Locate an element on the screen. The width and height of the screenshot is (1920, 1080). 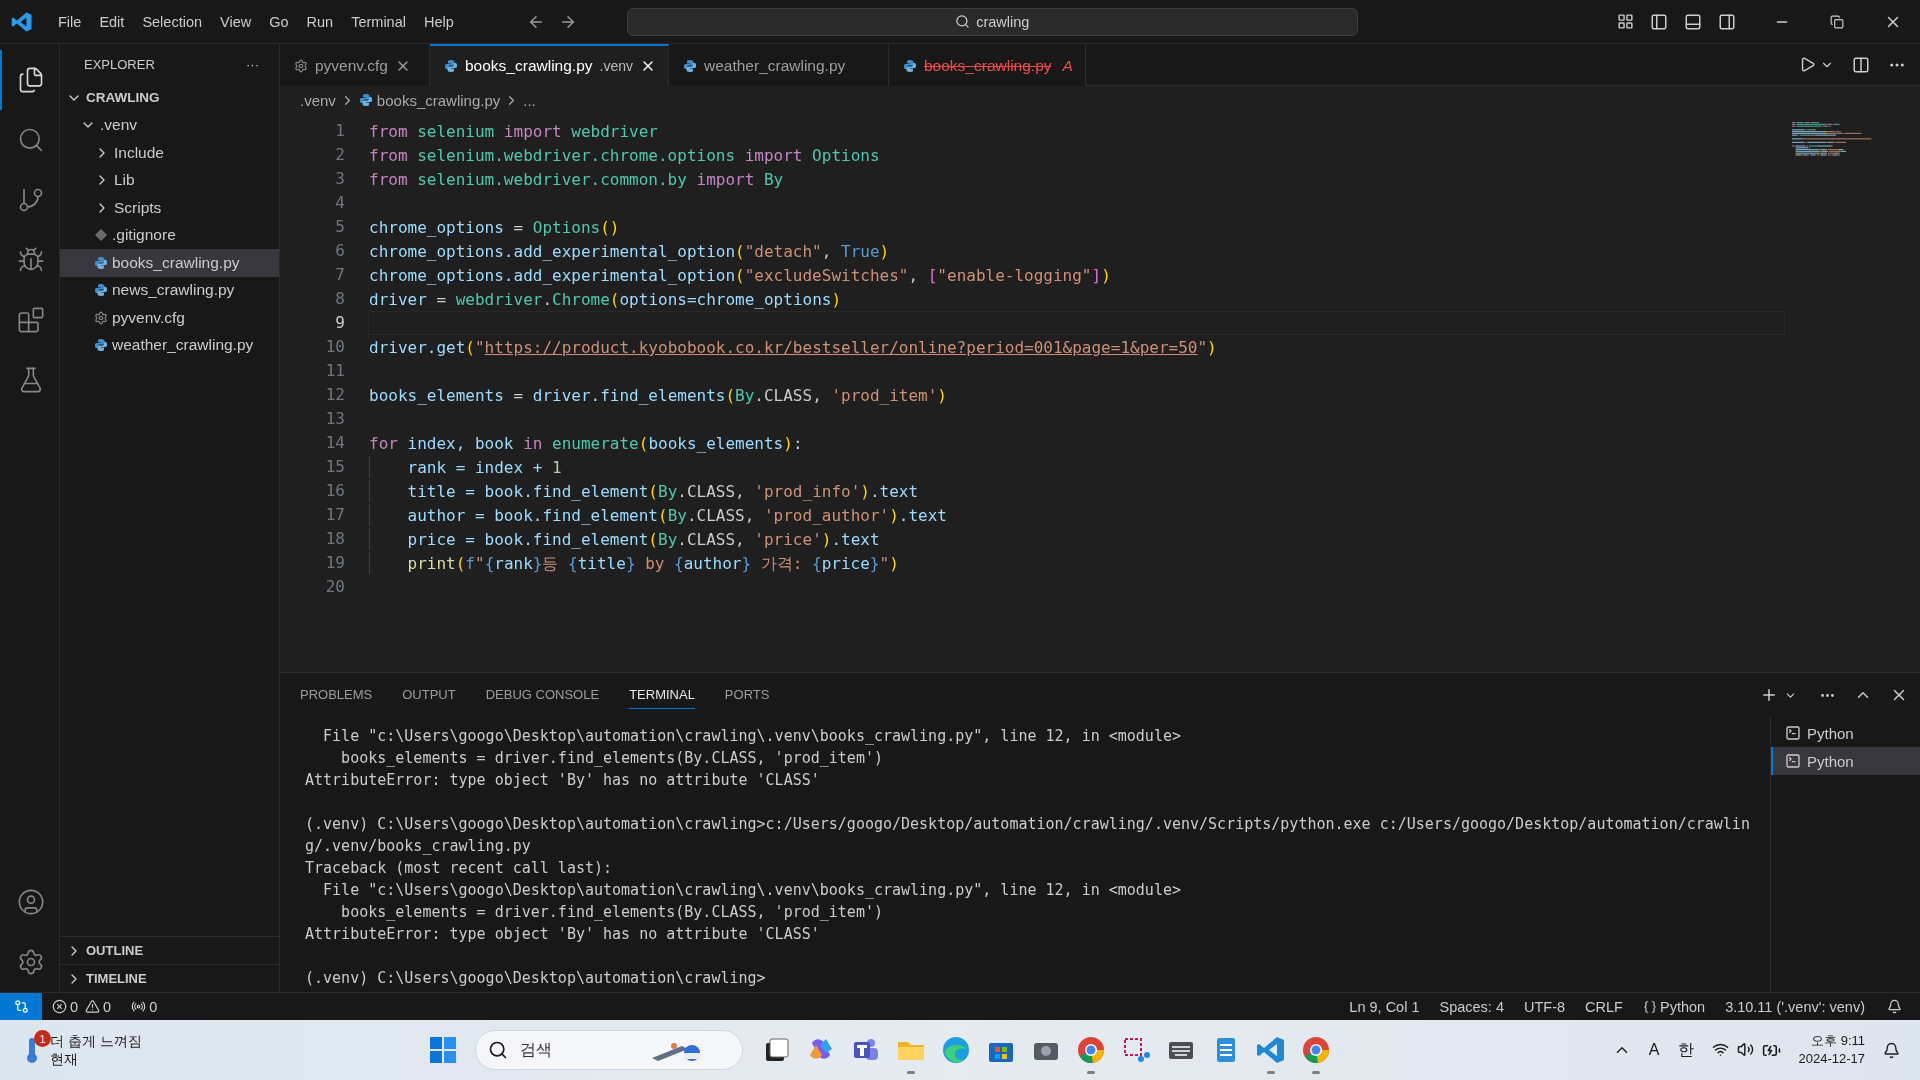
menu-item: Help is located at coordinates (438, 21).